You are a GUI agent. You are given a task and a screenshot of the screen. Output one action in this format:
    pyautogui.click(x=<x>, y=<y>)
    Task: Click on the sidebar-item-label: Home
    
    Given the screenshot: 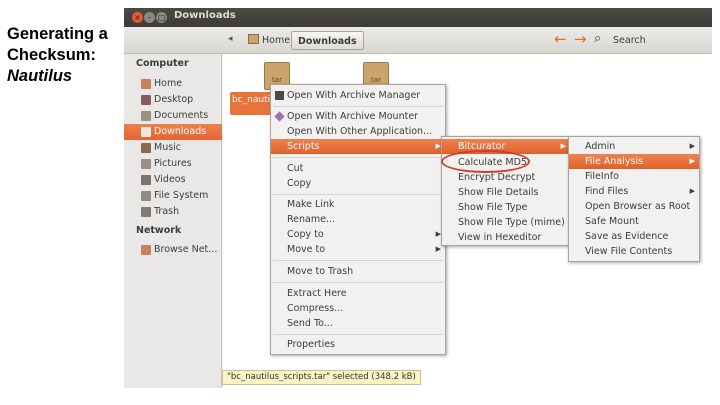 What is the action you would take?
    pyautogui.click(x=168, y=83)
    